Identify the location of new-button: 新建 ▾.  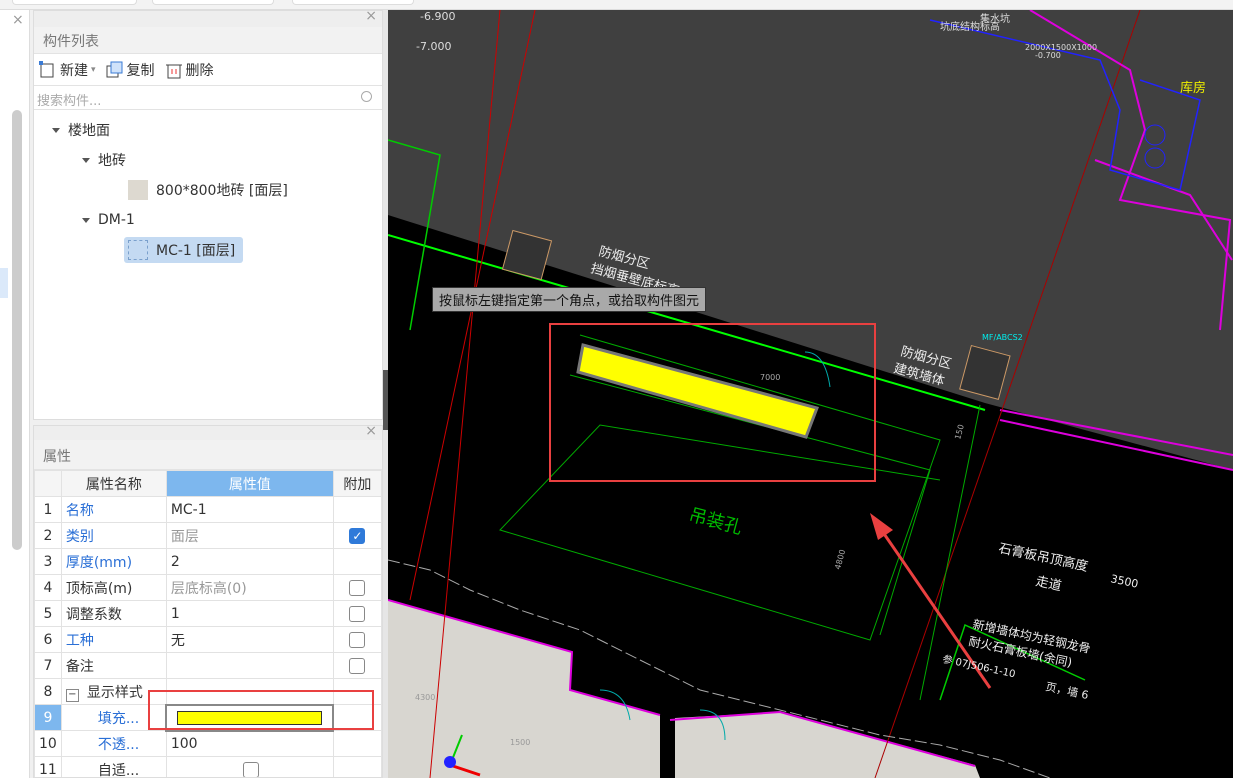
(67, 70).